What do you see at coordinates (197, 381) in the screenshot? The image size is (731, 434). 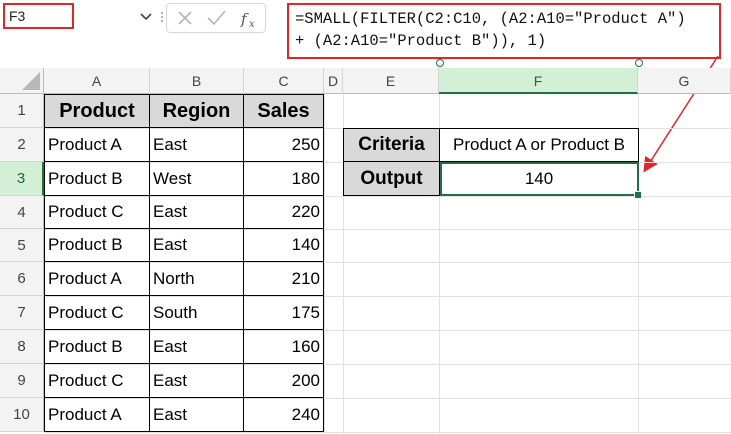 I see `cell-b9: East` at bounding box center [197, 381].